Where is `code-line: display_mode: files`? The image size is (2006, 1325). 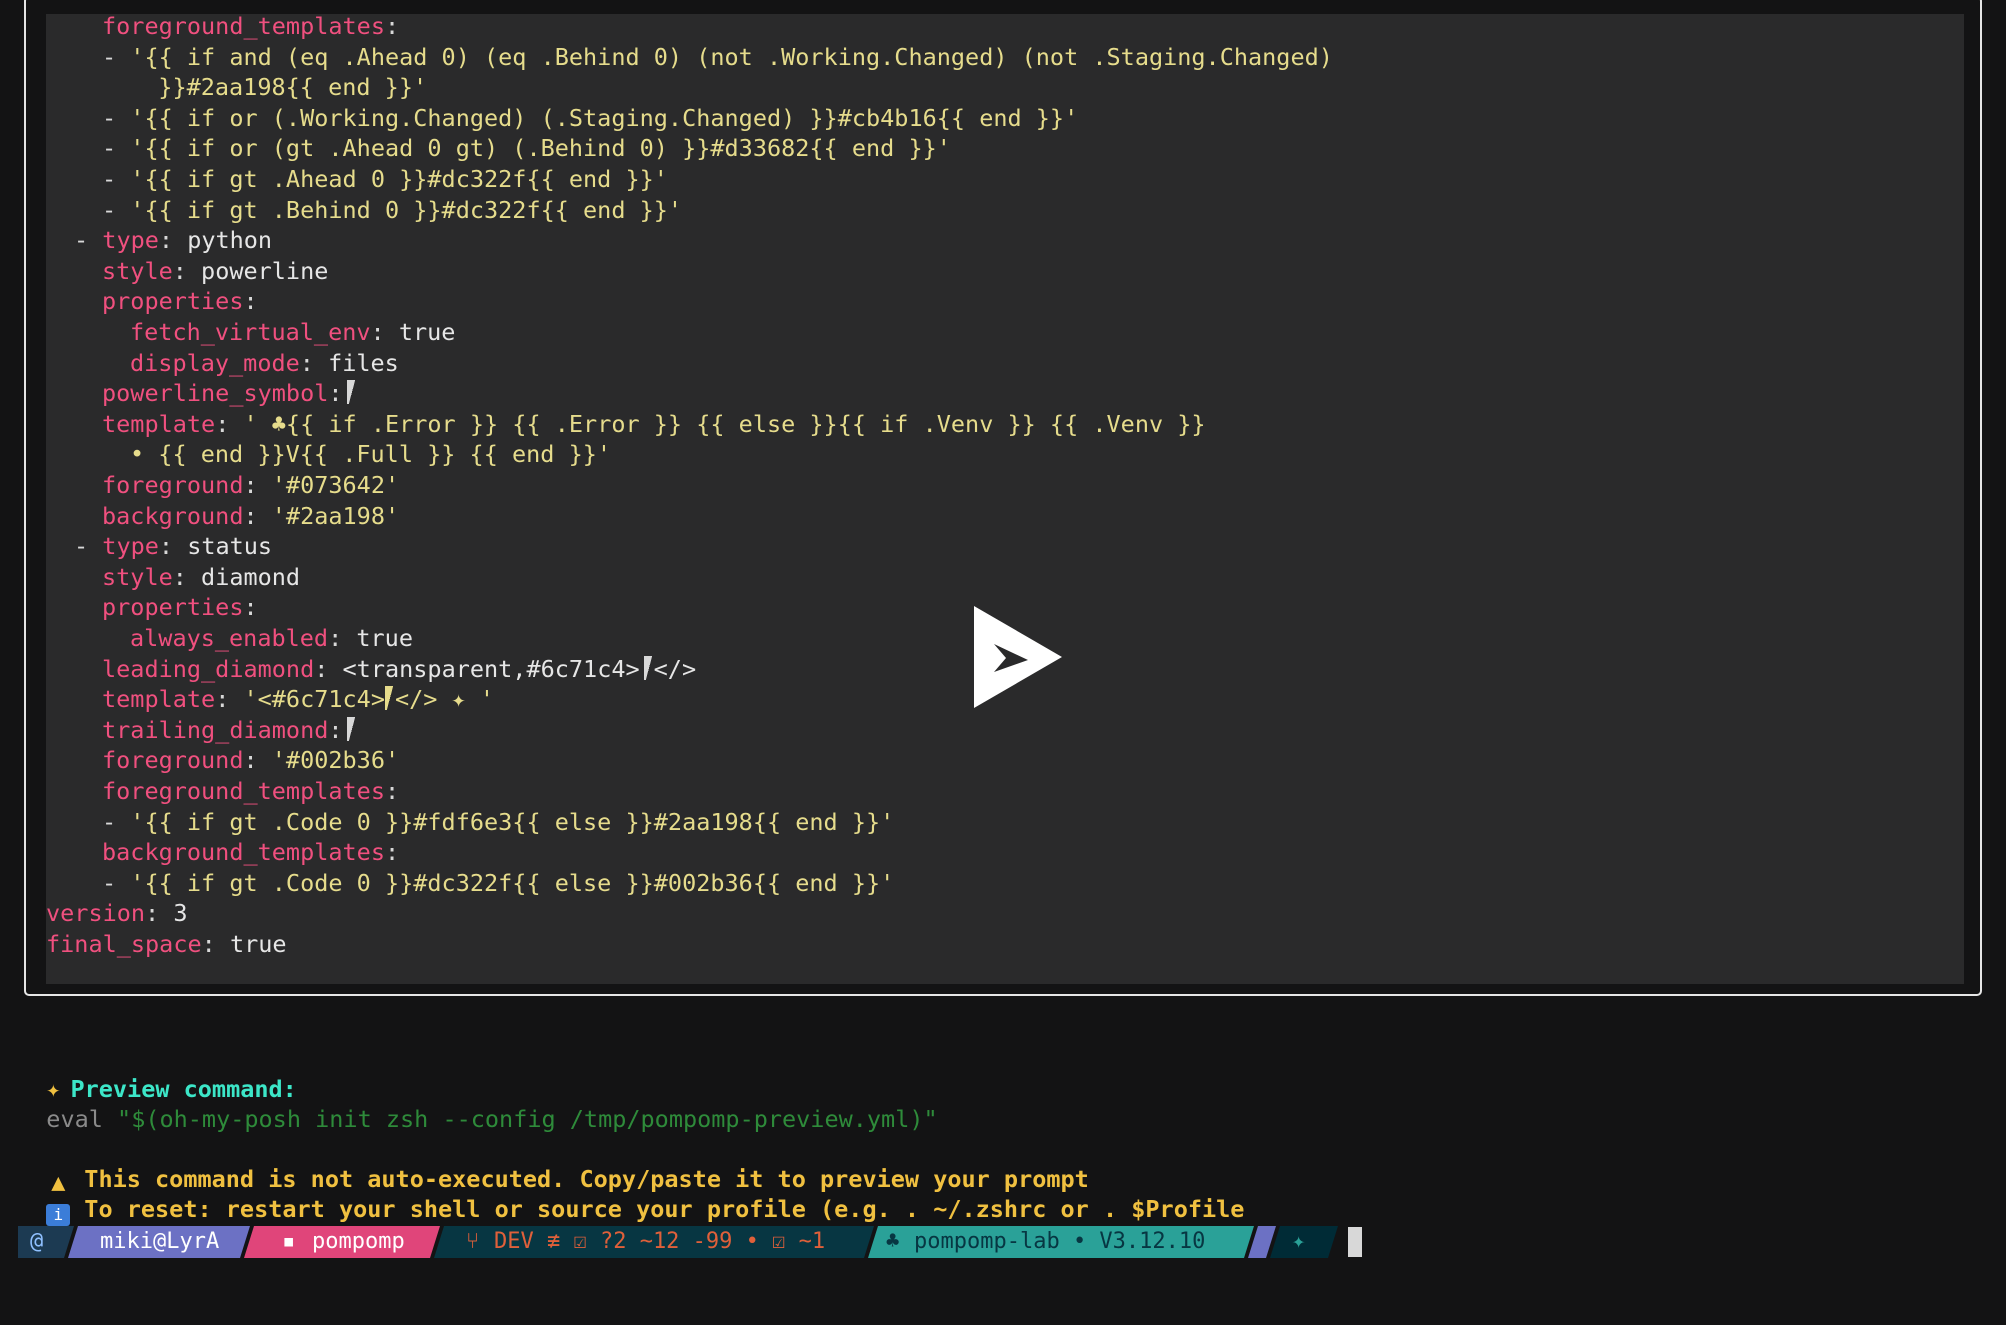 code-line: display_mode: files is located at coordinates (264, 363).